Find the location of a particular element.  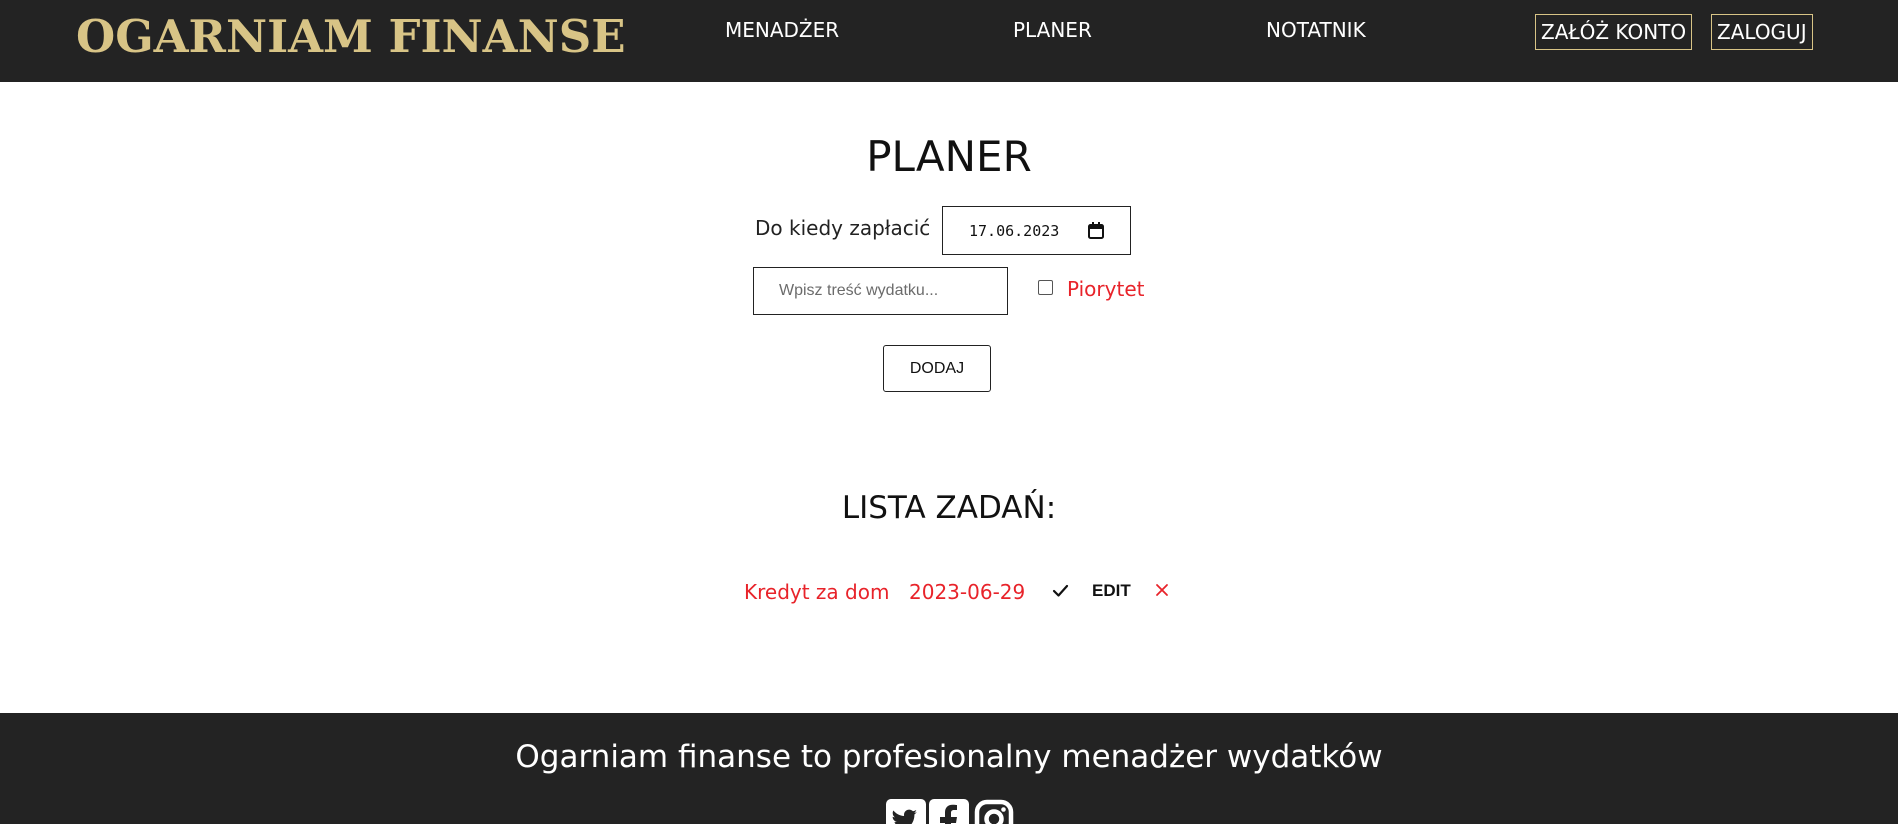

nav-link-menadzer: MENADŻER is located at coordinates (782, 30).